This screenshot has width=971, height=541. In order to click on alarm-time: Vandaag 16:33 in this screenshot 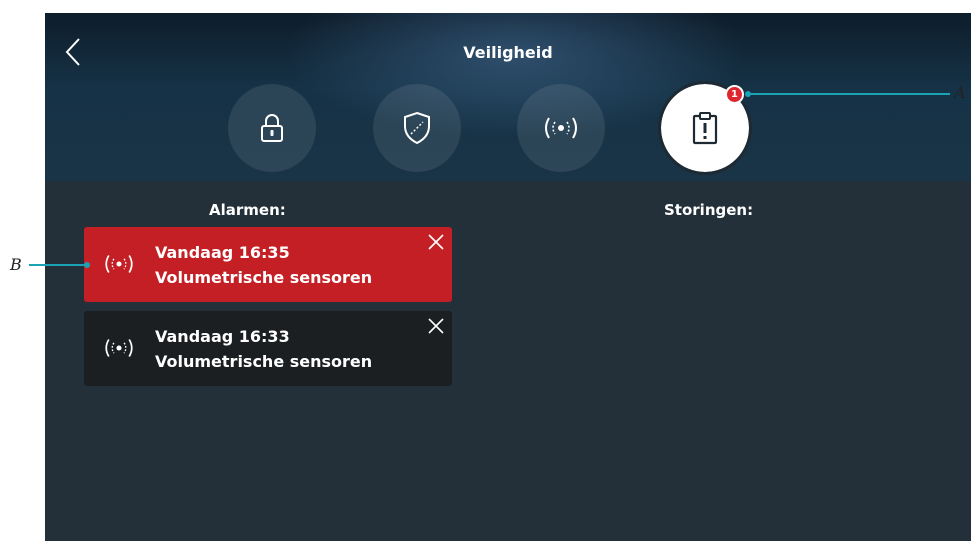, I will do `click(222, 336)`.